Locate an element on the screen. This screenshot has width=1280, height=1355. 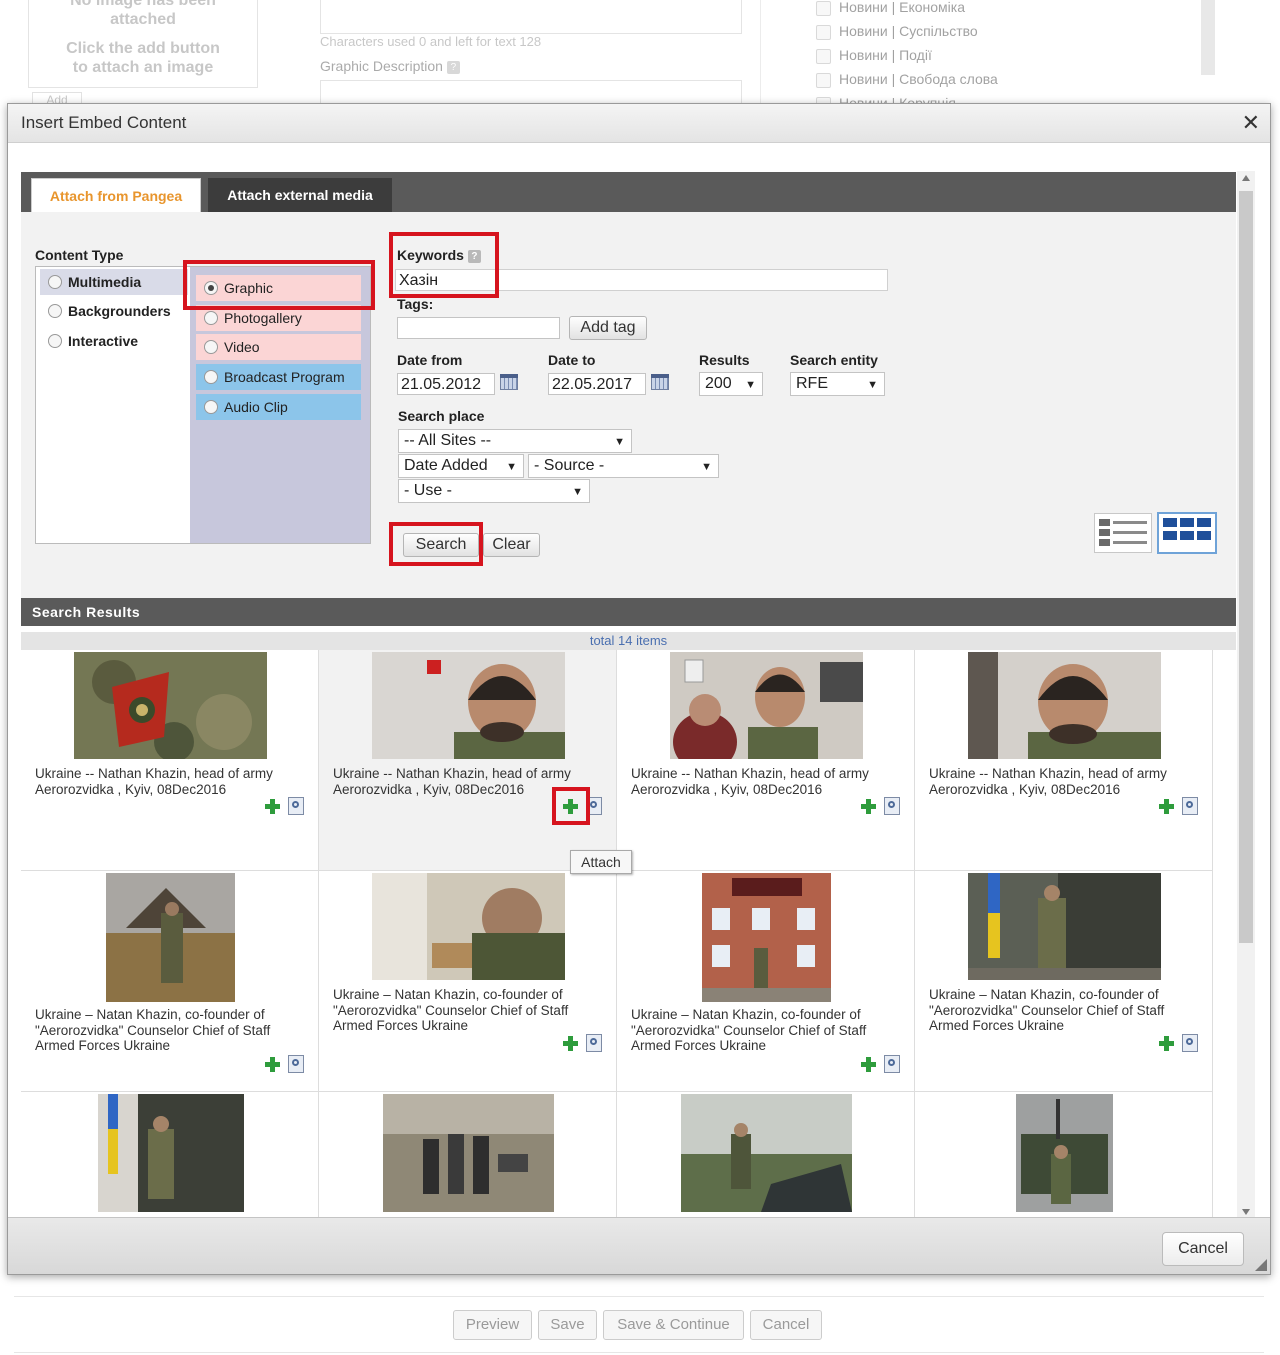
search-button: Search is located at coordinates (441, 545).